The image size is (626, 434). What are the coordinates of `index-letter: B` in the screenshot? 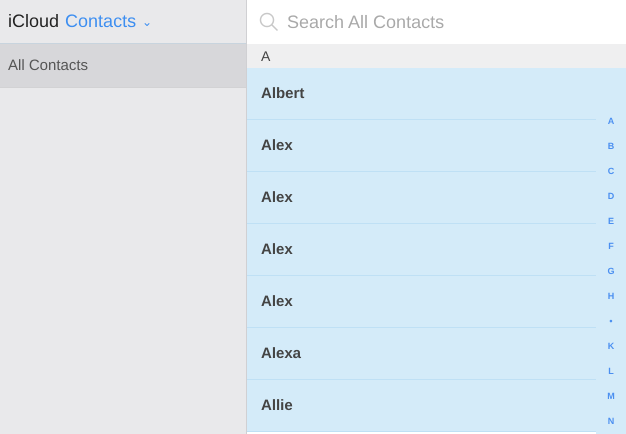 It's located at (611, 145).